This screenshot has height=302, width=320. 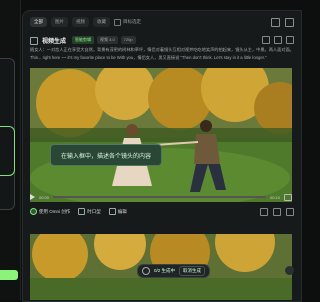 What do you see at coordinates (122, 211) in the screenshot?
I see `edit-label: 编辑` at bounding box center [122, 211].